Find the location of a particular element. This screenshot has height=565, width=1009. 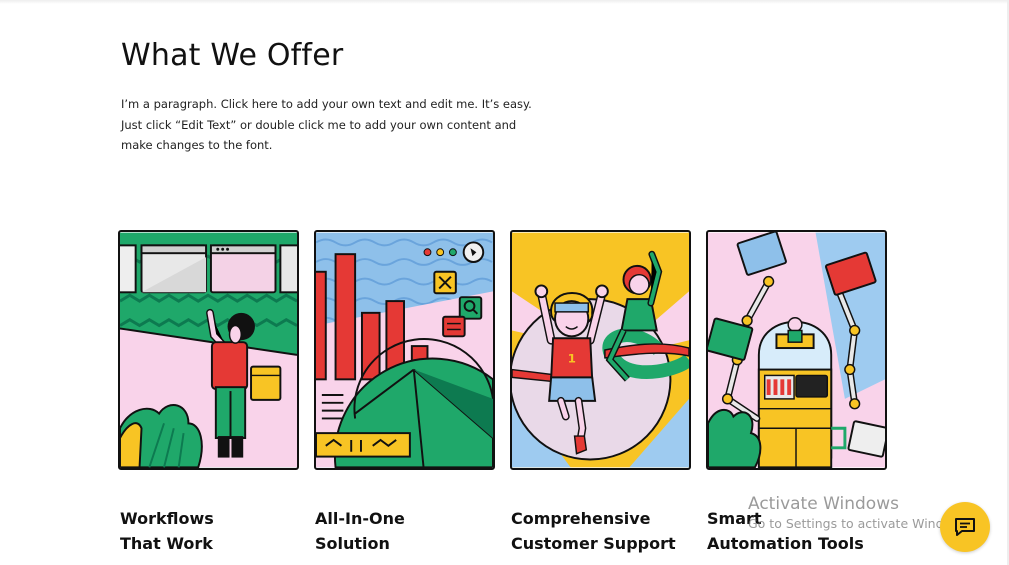

workflows-illustration is located at coordinates (208, 350).